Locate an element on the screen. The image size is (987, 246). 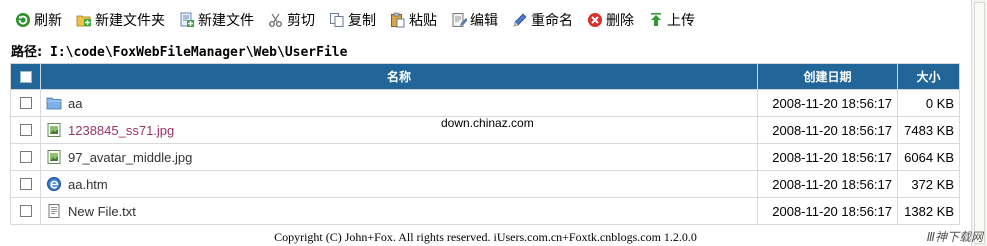
column-header-size: 大小 is located at coordinates (928, 76).